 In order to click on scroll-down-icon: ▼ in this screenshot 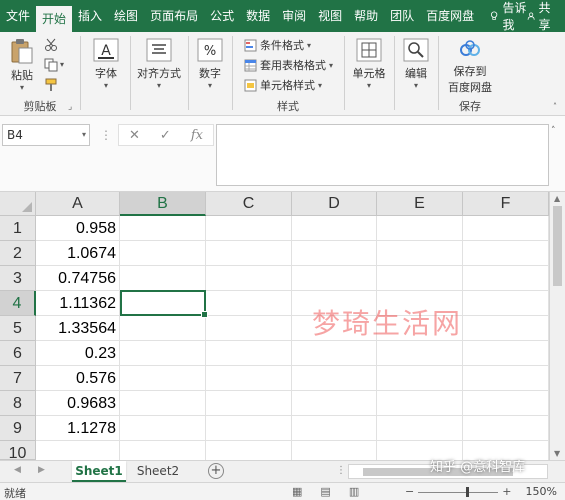, I will do `click(557, 453)`.